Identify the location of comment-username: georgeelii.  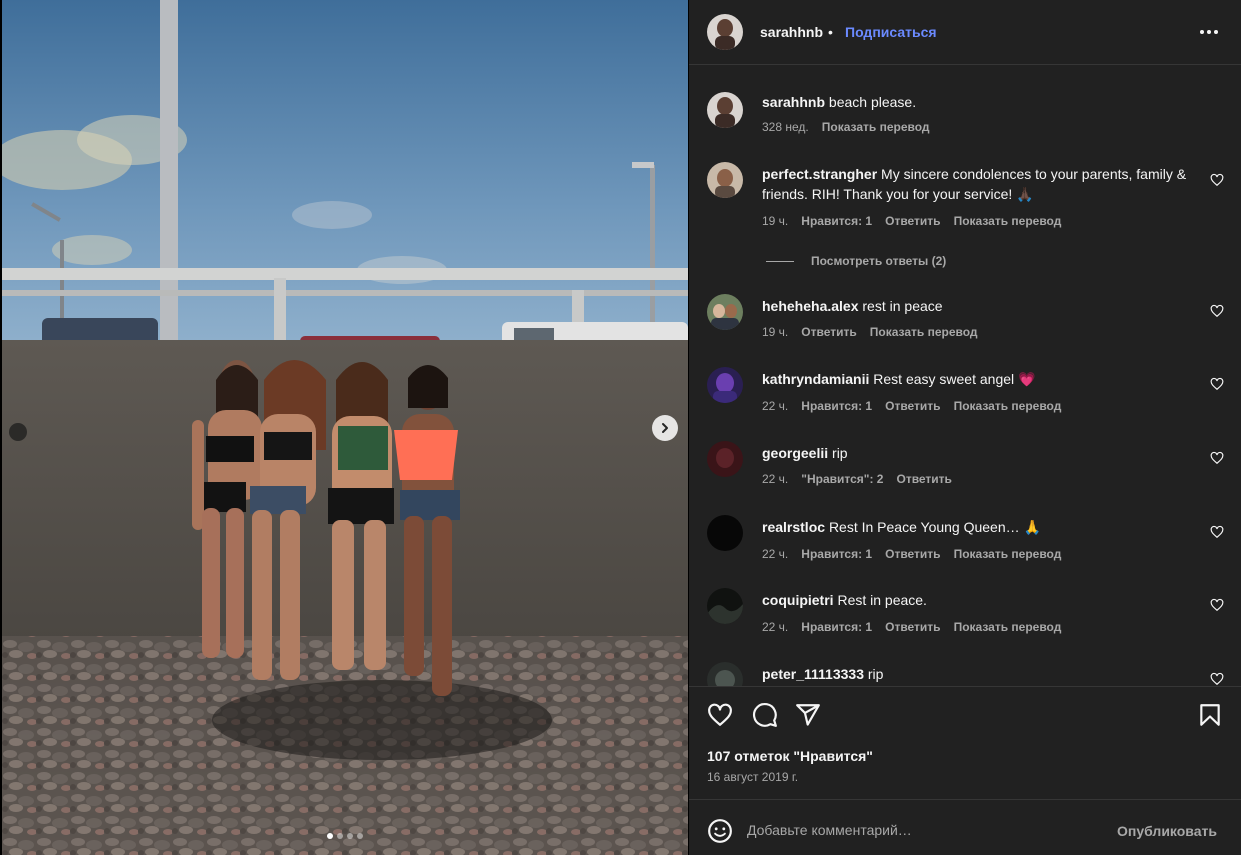
(795, 453).